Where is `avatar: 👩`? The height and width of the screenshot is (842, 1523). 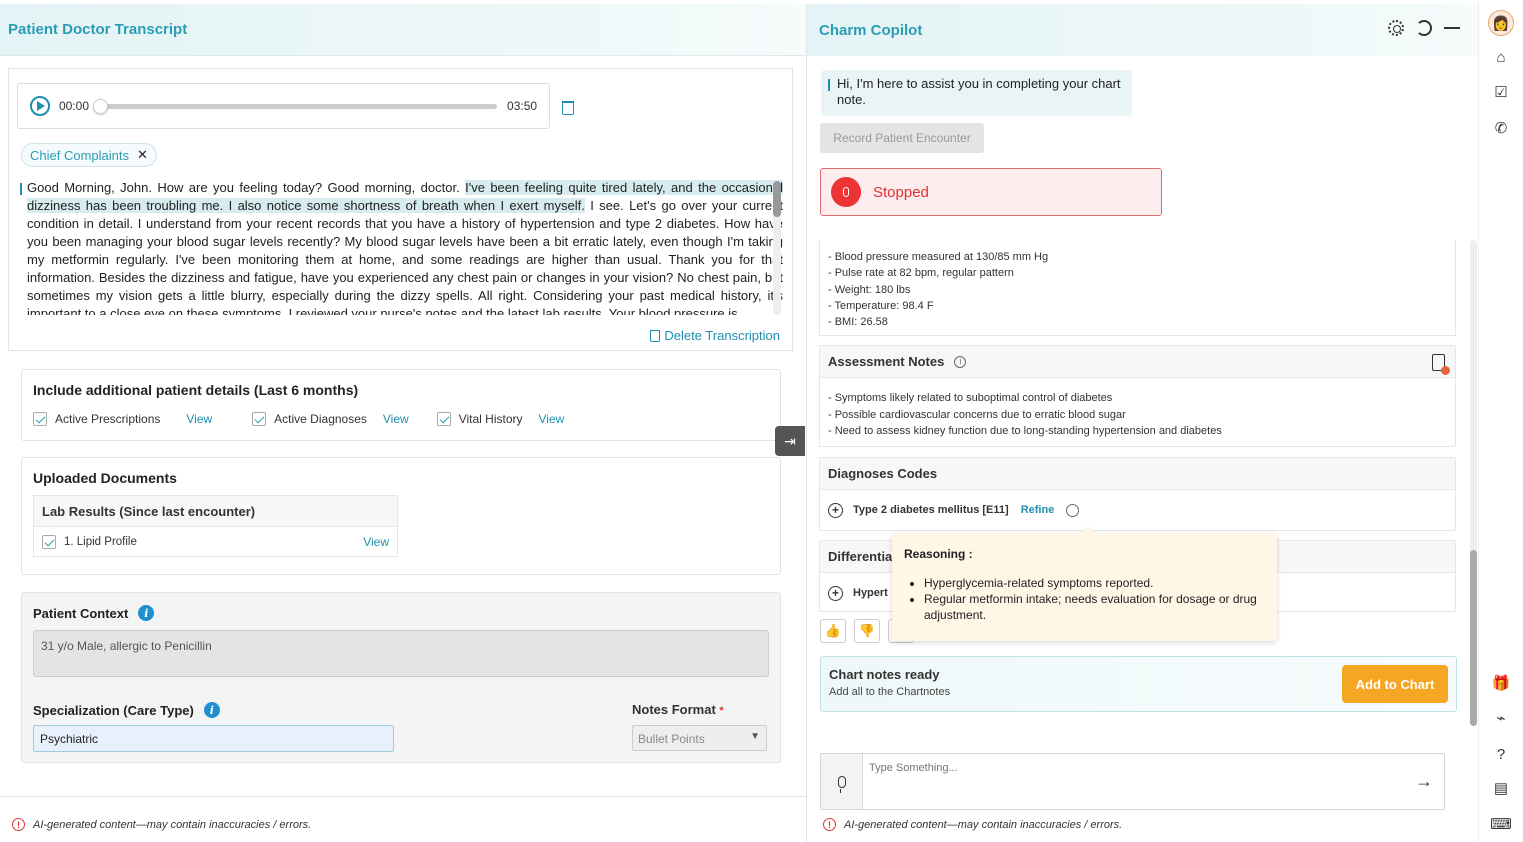
avatar: 👩 is located at coordinates (1501, 23).